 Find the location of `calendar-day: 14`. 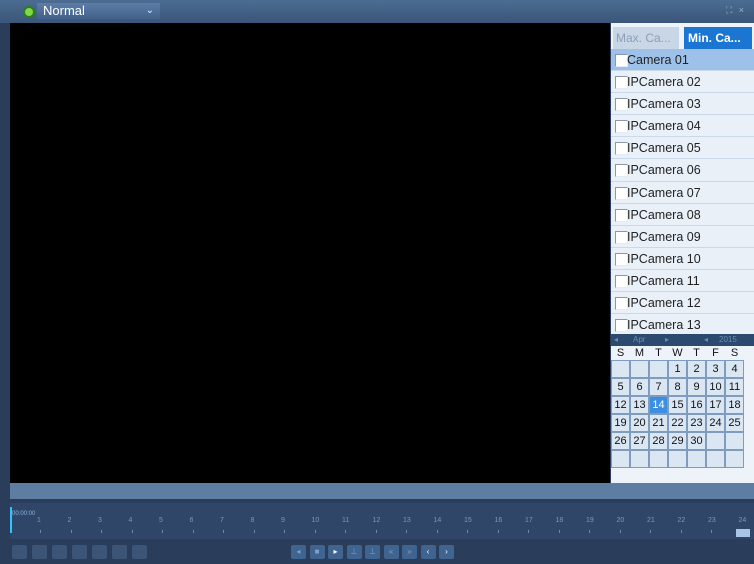

calendar-day: 14 is located at coordinates (658, 405).